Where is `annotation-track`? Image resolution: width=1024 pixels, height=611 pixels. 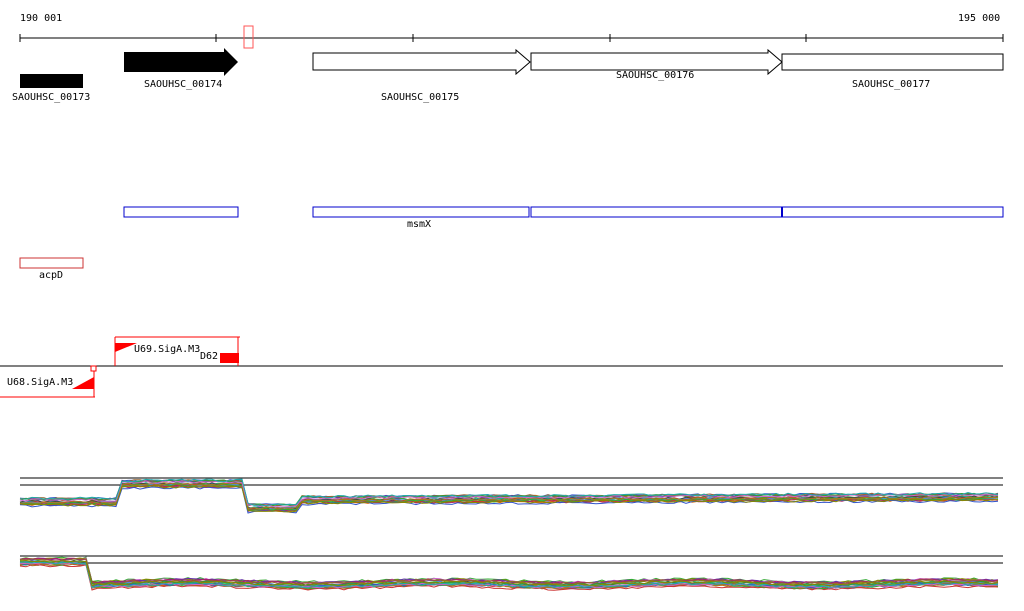
annotation-track is located at coordinates (563, 212).